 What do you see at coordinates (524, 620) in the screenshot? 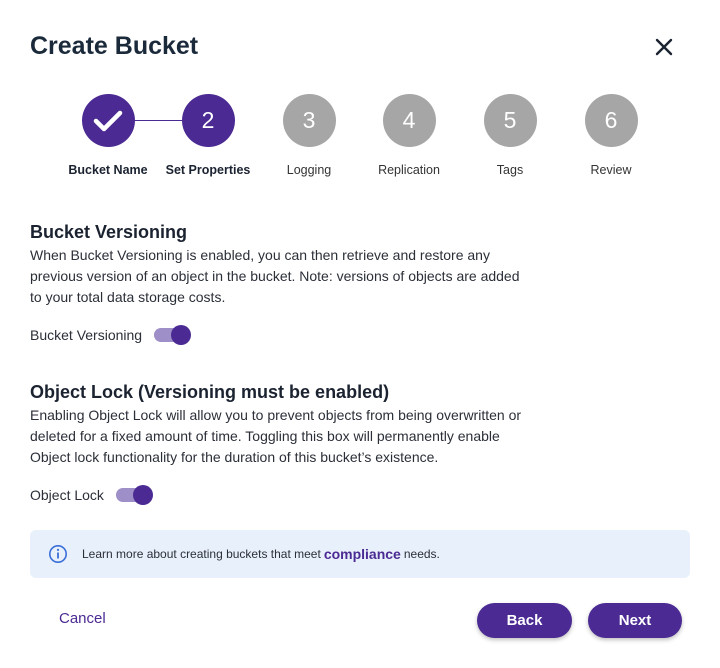
I see `back-button: Back` at bounding box center [524, 620].